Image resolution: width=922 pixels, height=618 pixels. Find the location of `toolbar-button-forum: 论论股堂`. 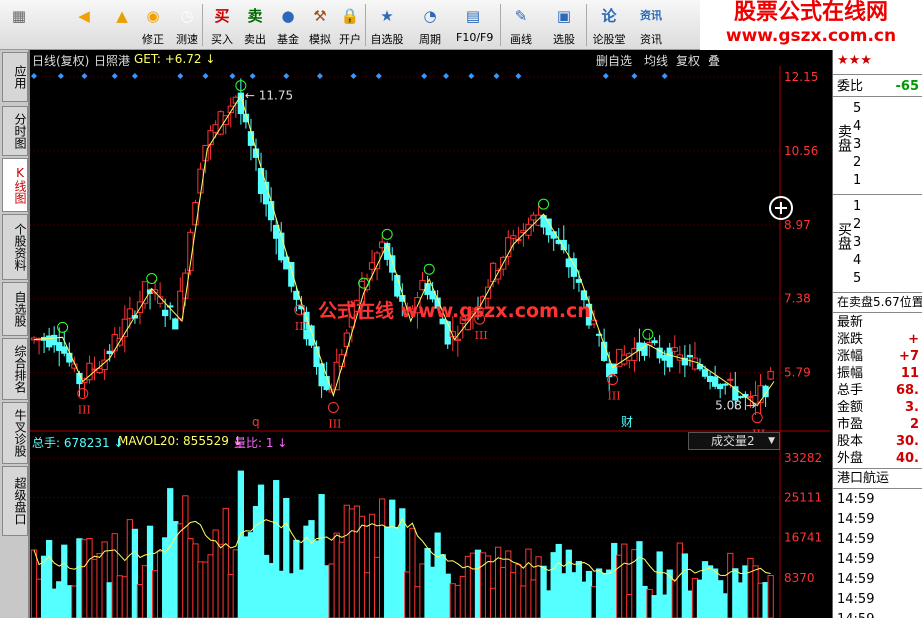

toolbar-button-forum: 论论股堂 is located at coordinates (609, 25).